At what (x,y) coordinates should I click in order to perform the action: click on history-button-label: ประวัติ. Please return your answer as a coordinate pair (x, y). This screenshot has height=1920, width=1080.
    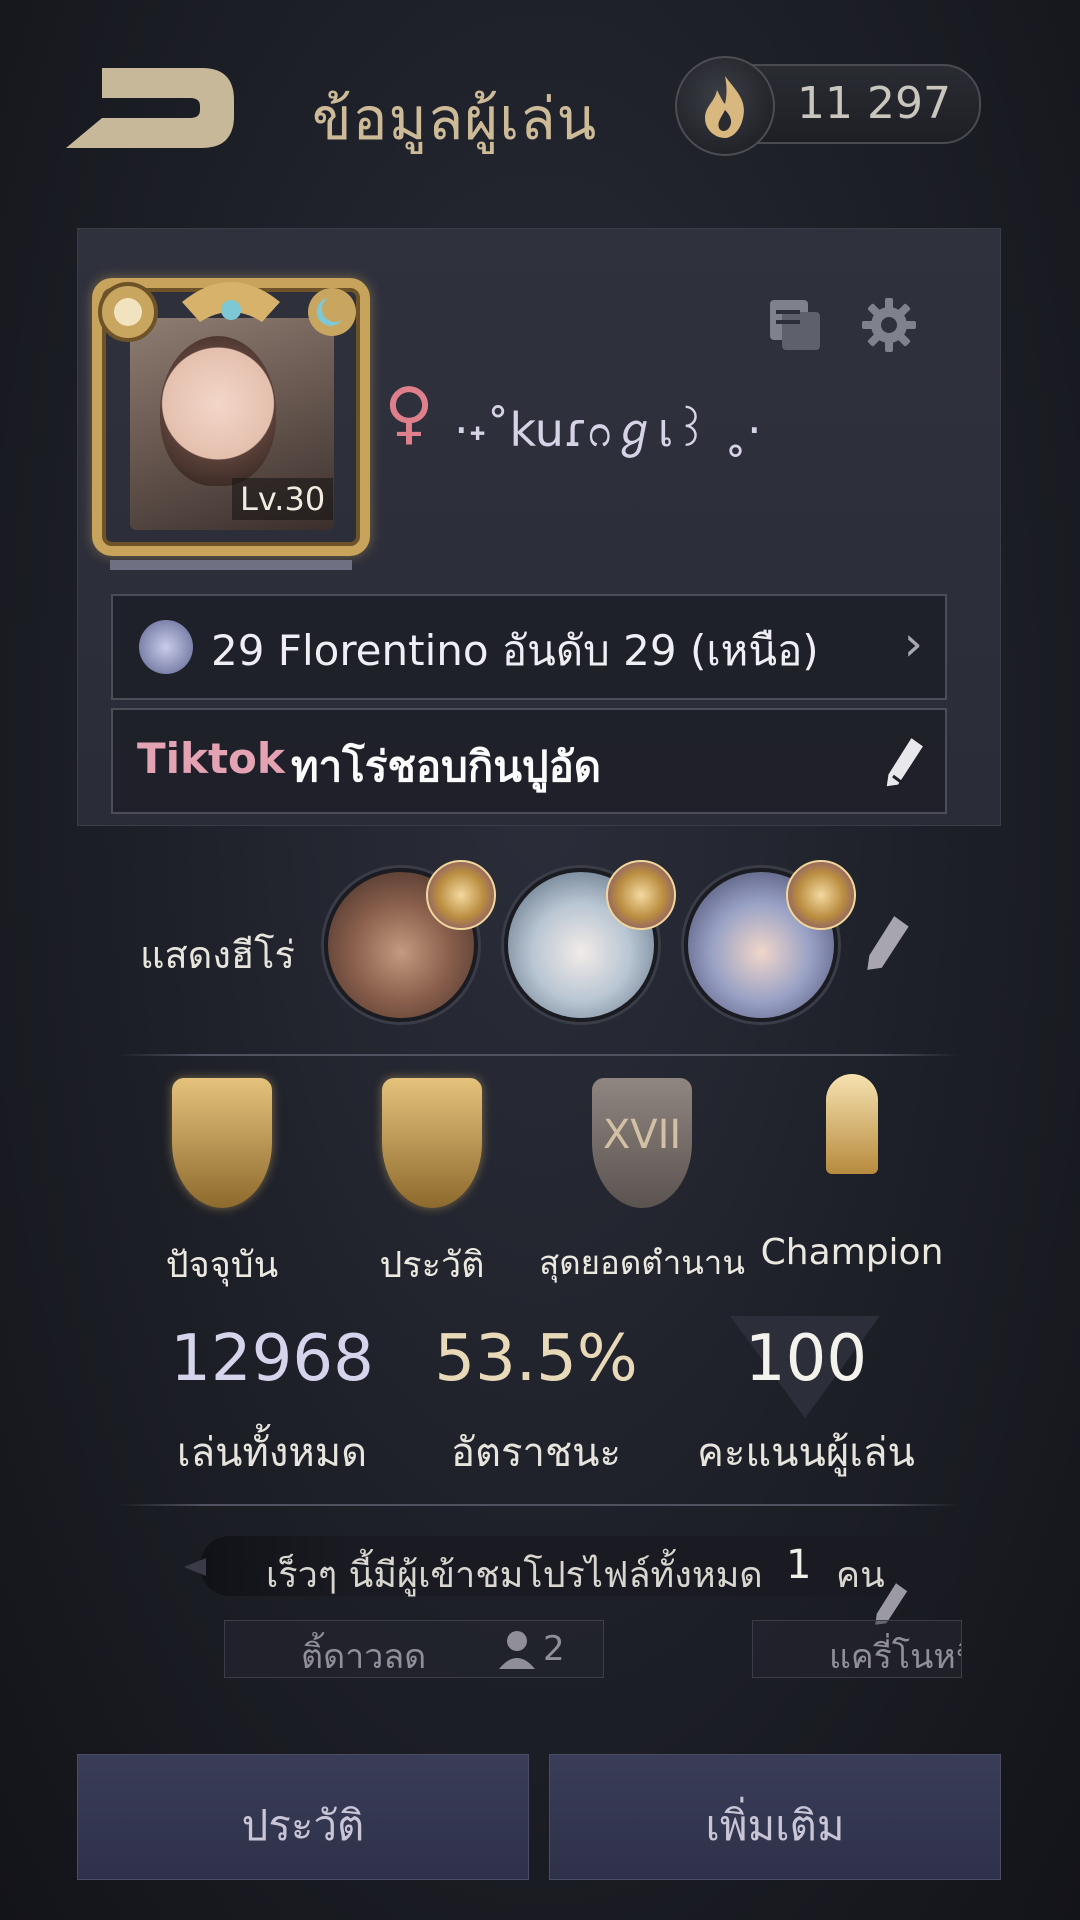
    Looking at the image, I should click on (303, 1825).